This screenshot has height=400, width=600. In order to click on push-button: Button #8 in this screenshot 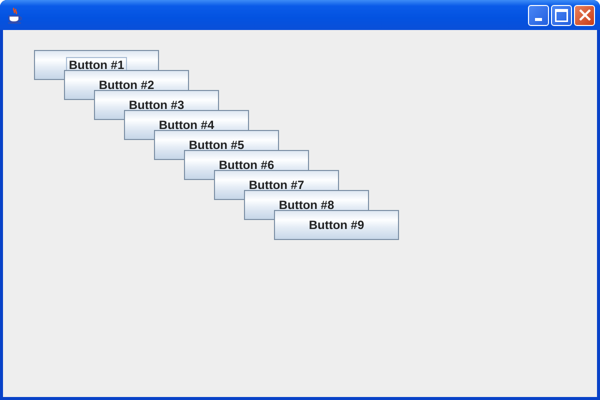, I will do `click(306, 200)`.